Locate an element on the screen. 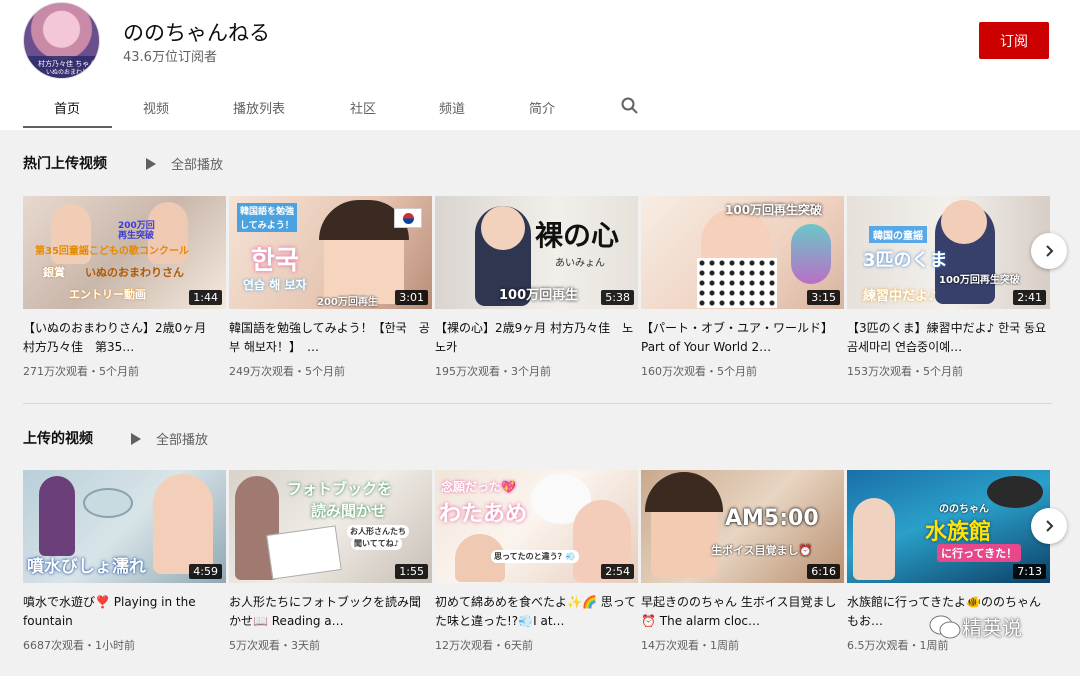  video-thumbnail: 韓国語を勉強 してみよう！ 한국 연습 해 보자 200万回再生 3:01 is located at coordinates (330, 252).